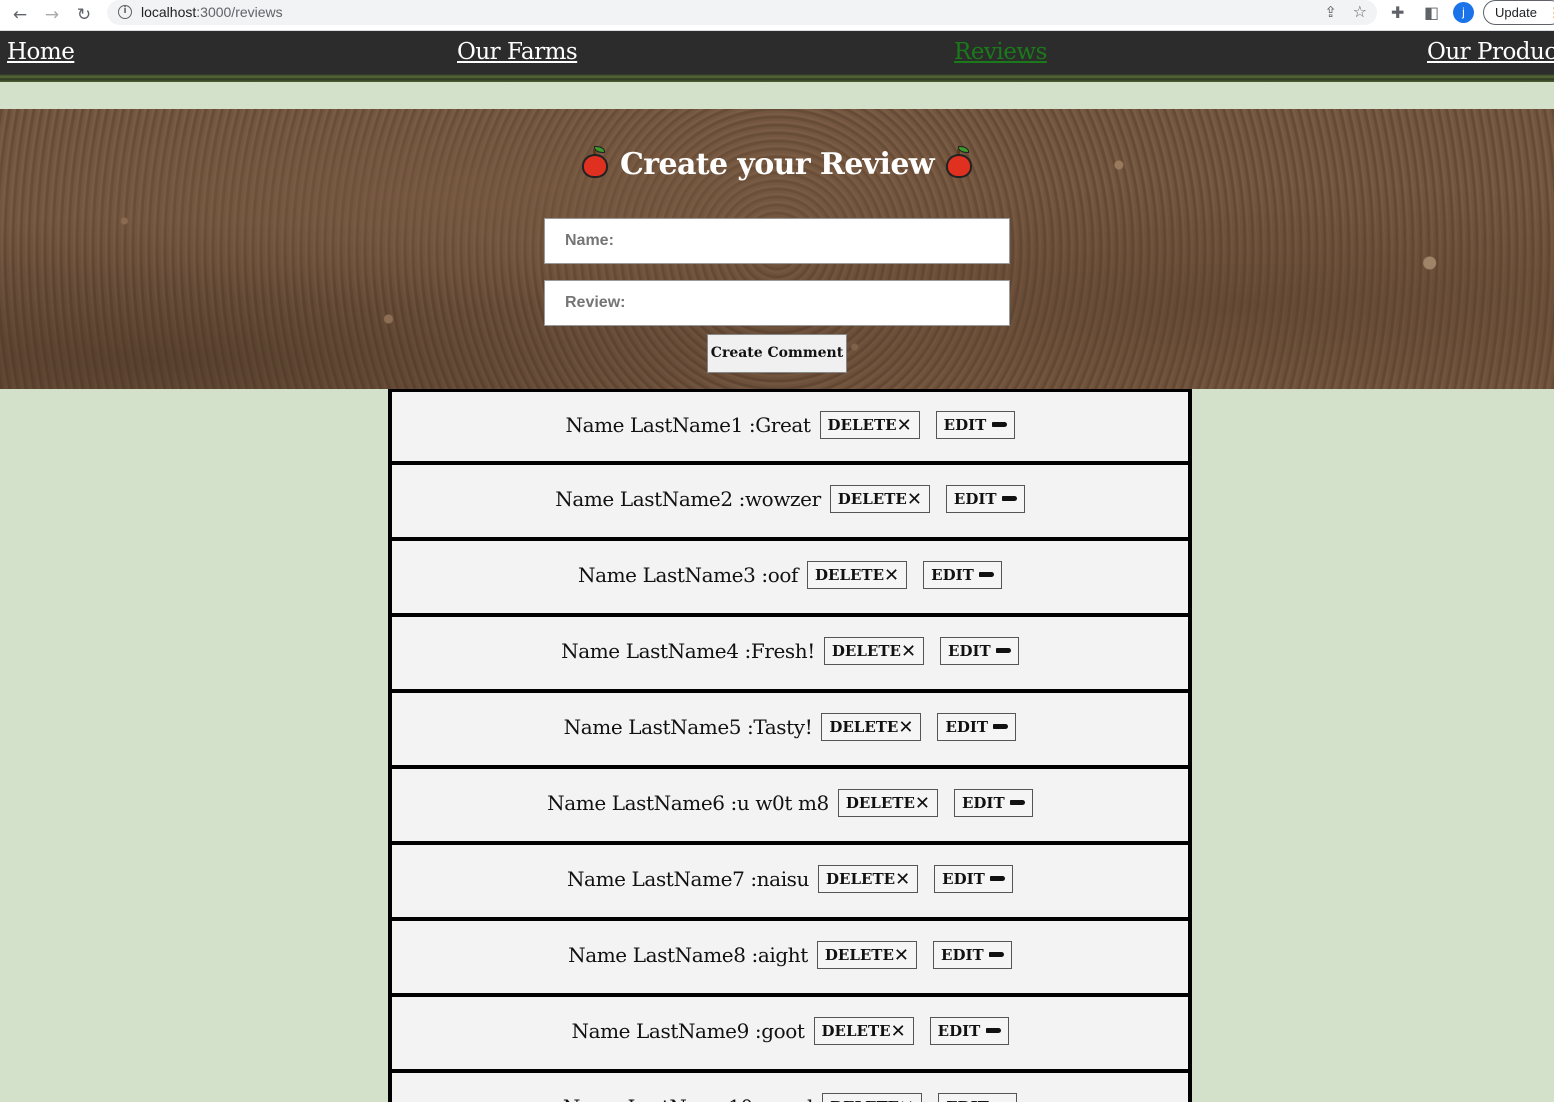  I want to click on review-input, so click(777, 303).